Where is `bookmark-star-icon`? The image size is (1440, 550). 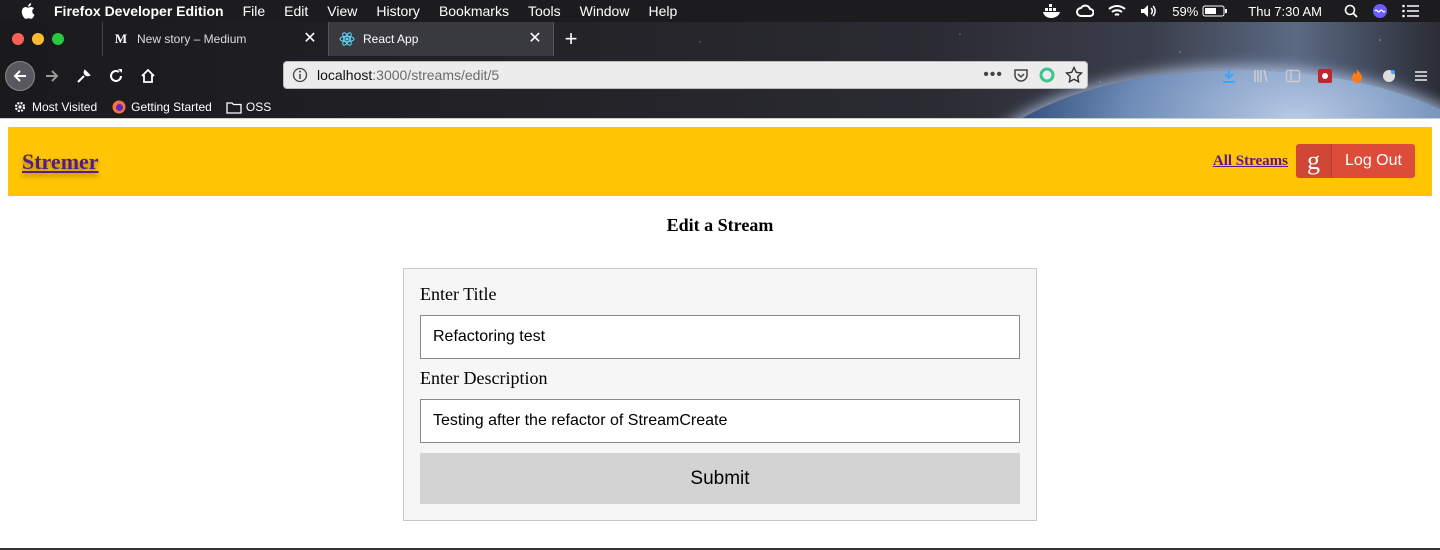 bookmark-star-icon is located at coordinates (1074, 75).